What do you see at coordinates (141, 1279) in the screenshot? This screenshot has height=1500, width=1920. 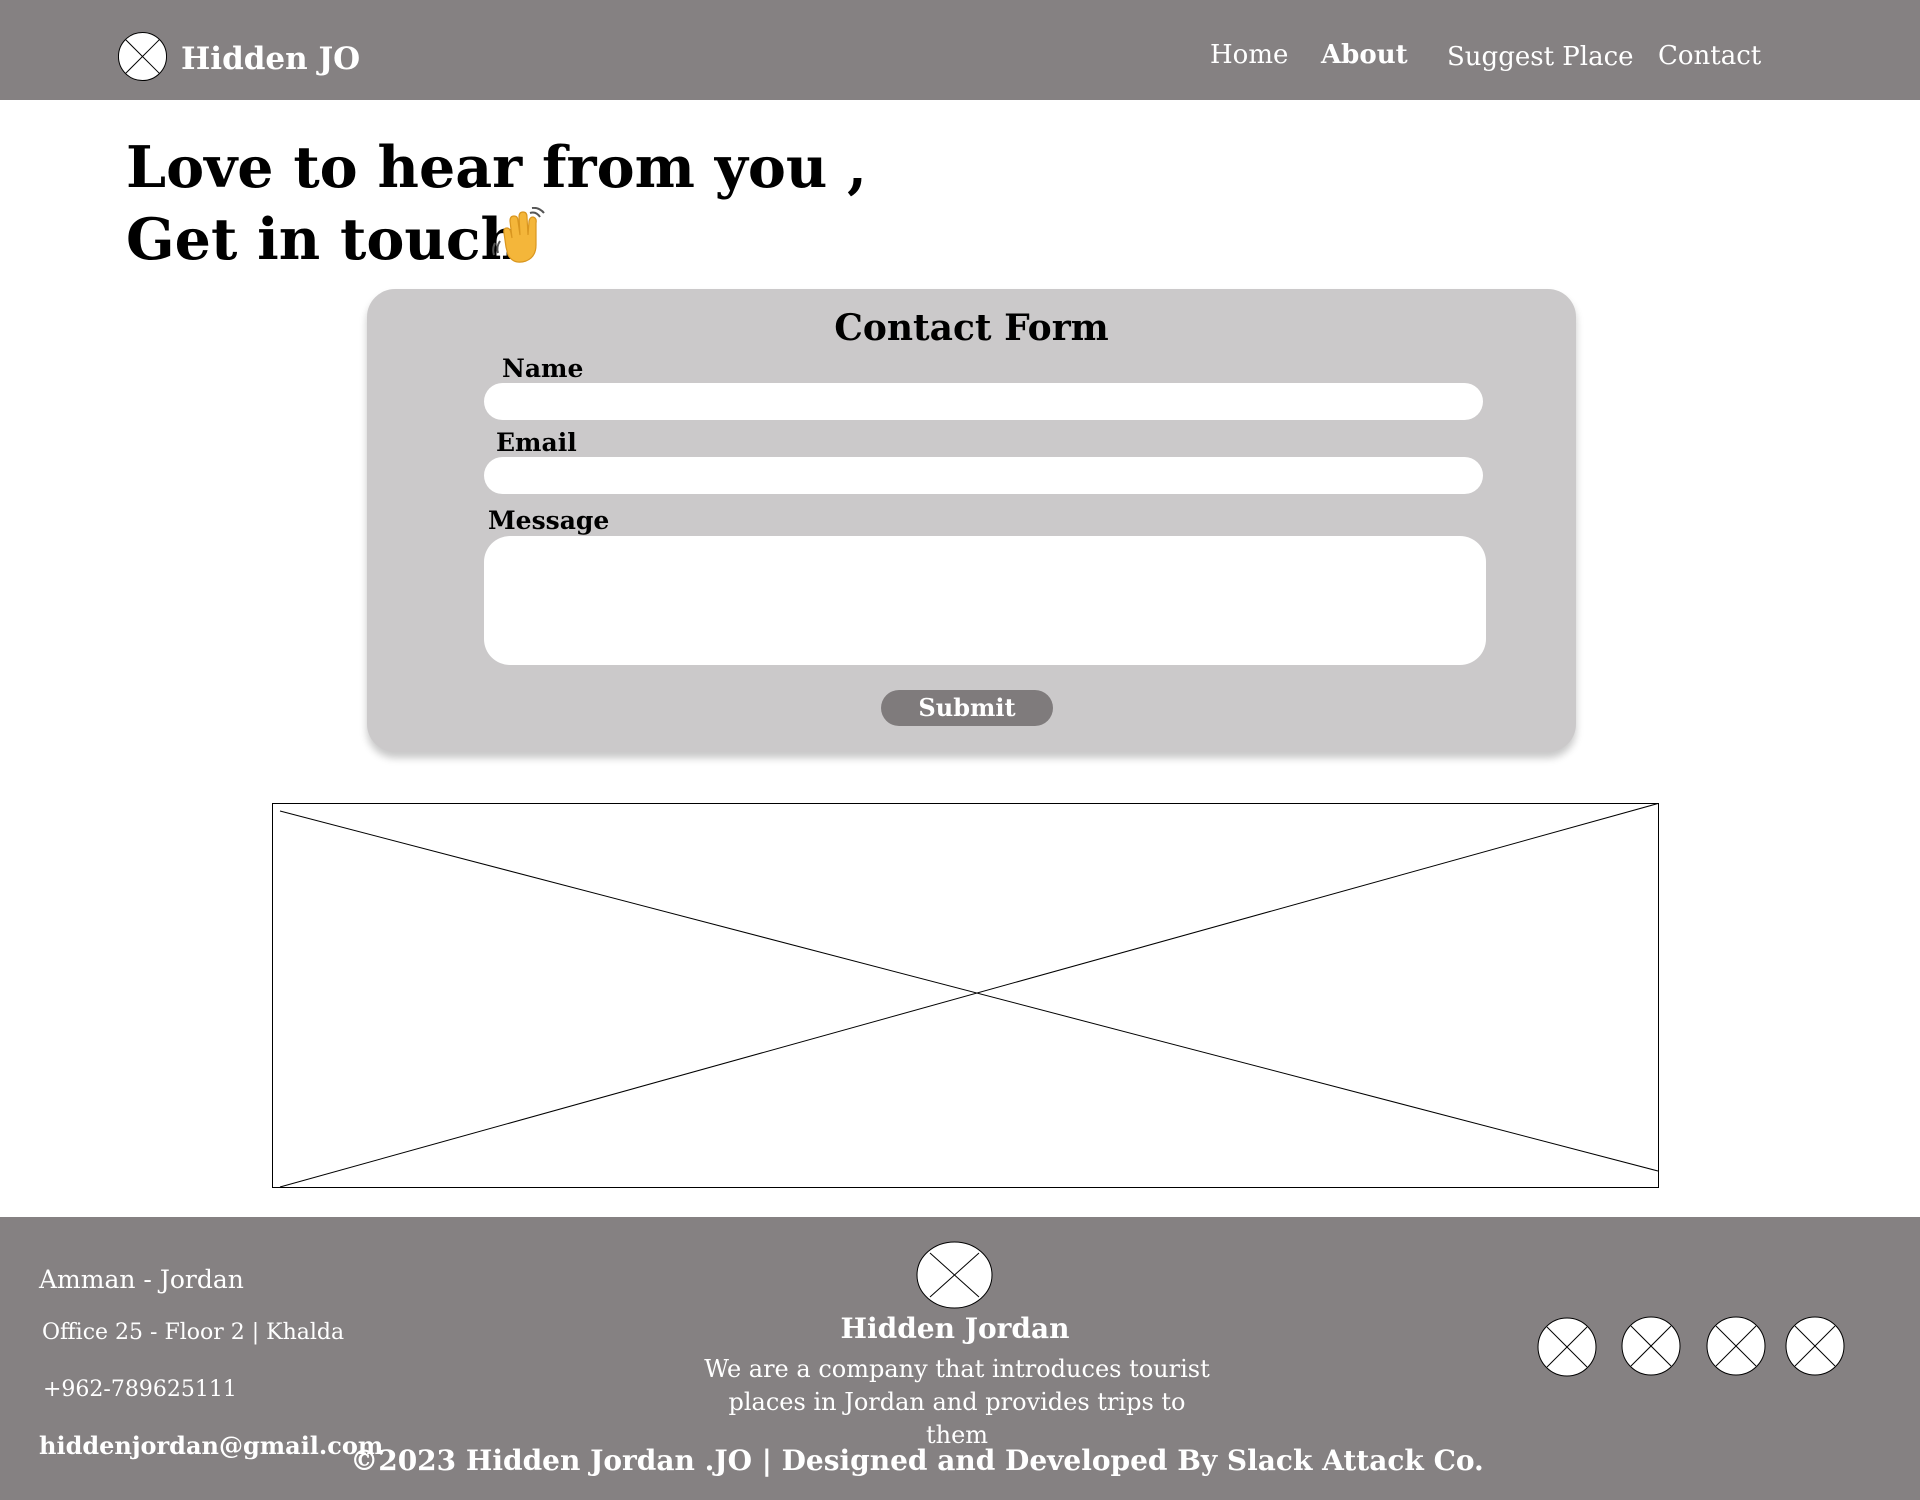 I see `footer-city: Amman - Jordan` at bounding box center [141, 1279].